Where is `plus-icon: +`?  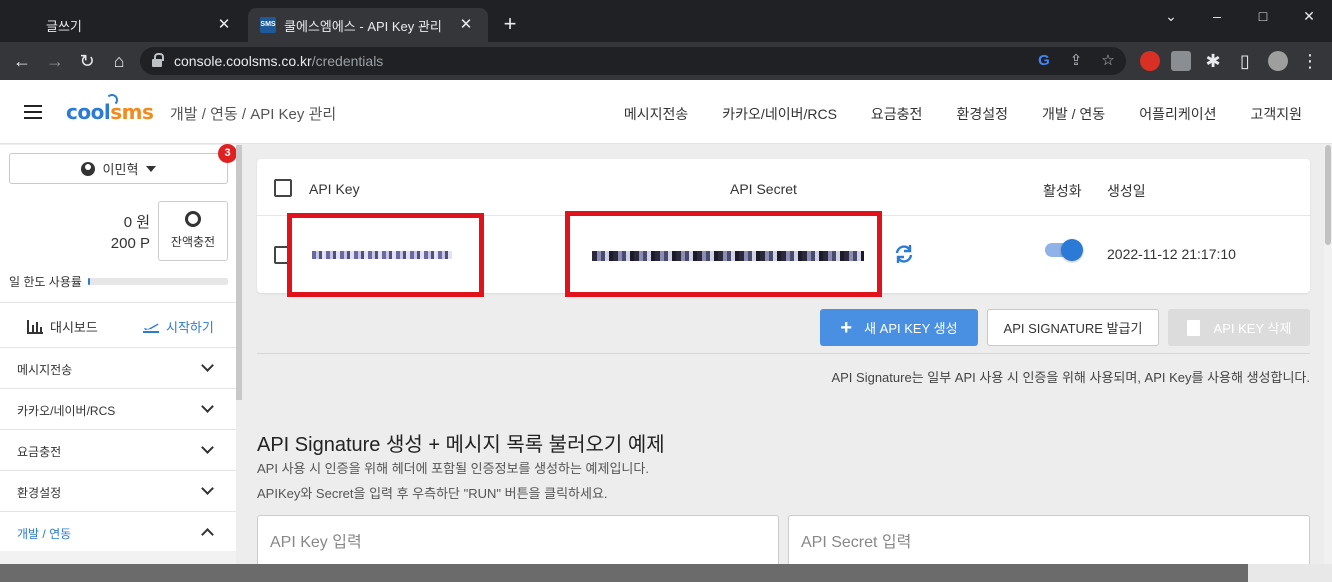 plus-icon: + is located at coordinates (846, 327).